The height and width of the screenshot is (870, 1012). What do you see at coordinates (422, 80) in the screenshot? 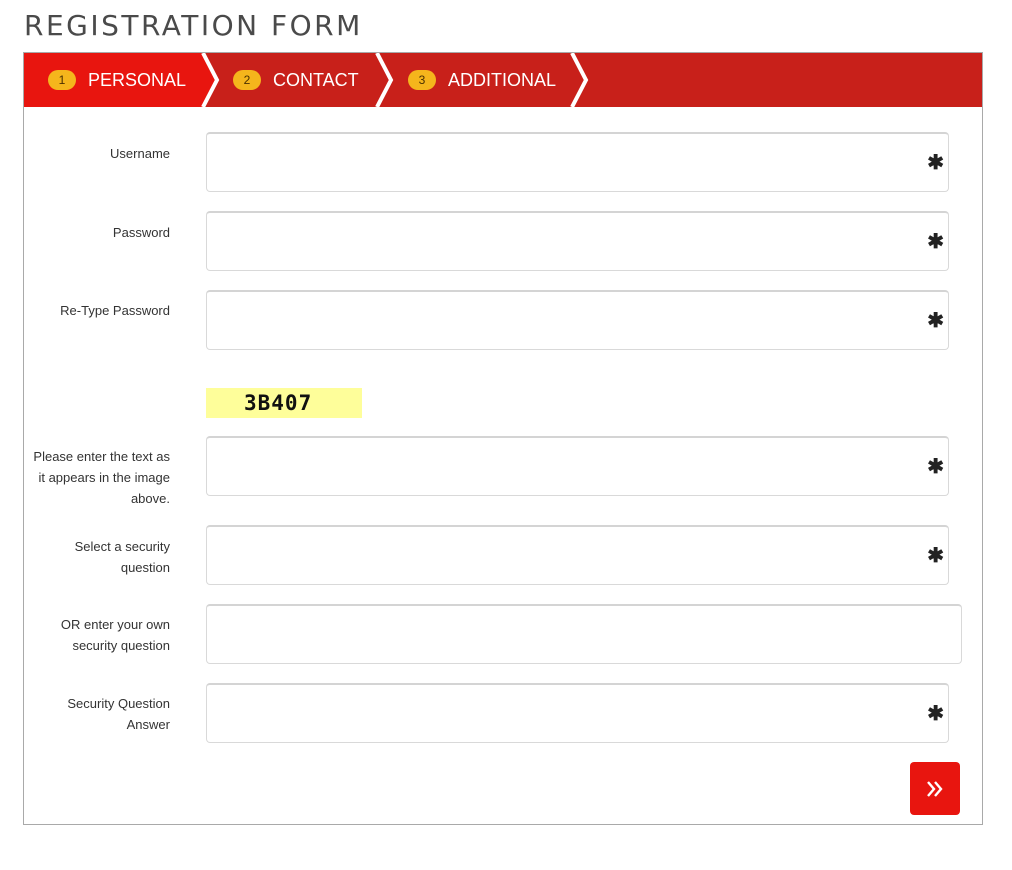
I see `step-number-badge: 3` at bounding box center [422, 80].